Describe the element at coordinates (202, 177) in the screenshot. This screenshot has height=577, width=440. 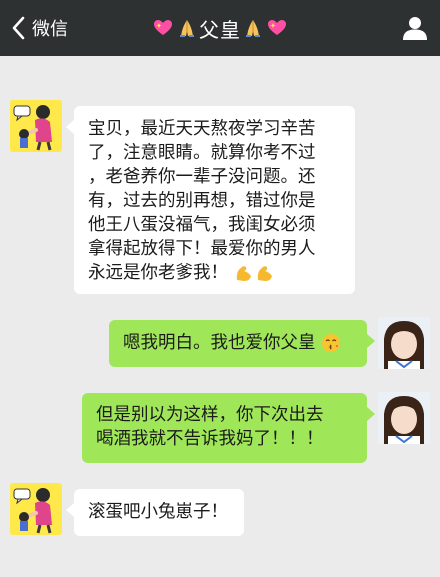
I see `message-line: ，老爸养你一辈子没问题。还` at that location.